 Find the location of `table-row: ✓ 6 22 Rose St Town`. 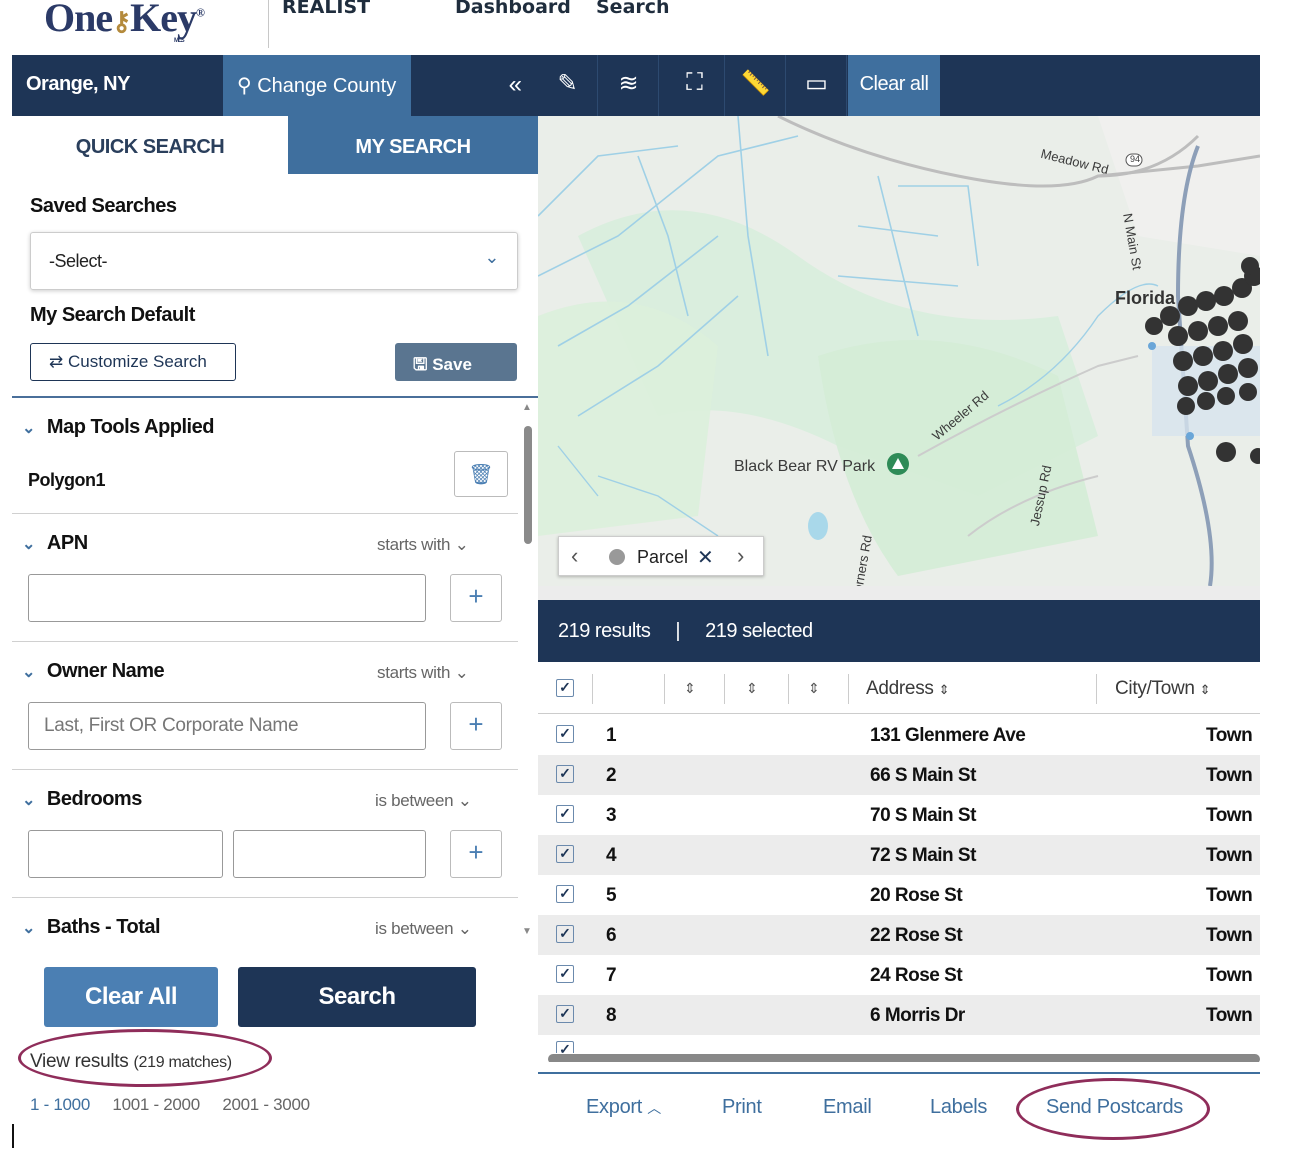

table-row: ✓ 6 22 Rose St Town is located at coordinates (899, 935).